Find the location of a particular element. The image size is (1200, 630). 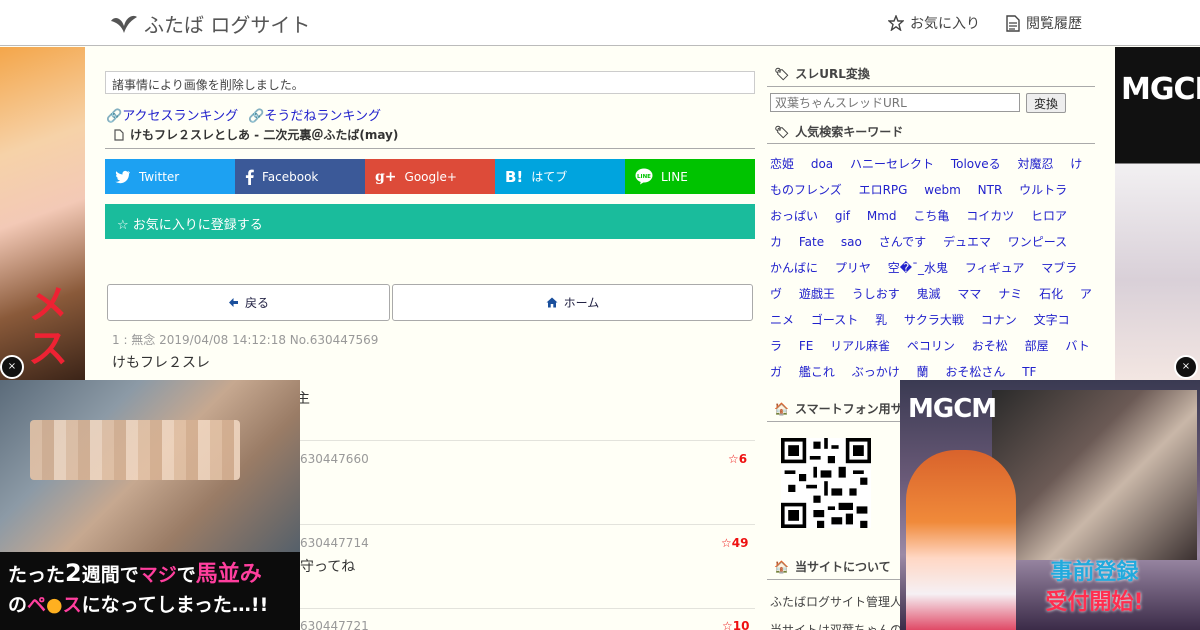

hatena-share-button: B! はてブ is located at coordinates (560, 176).